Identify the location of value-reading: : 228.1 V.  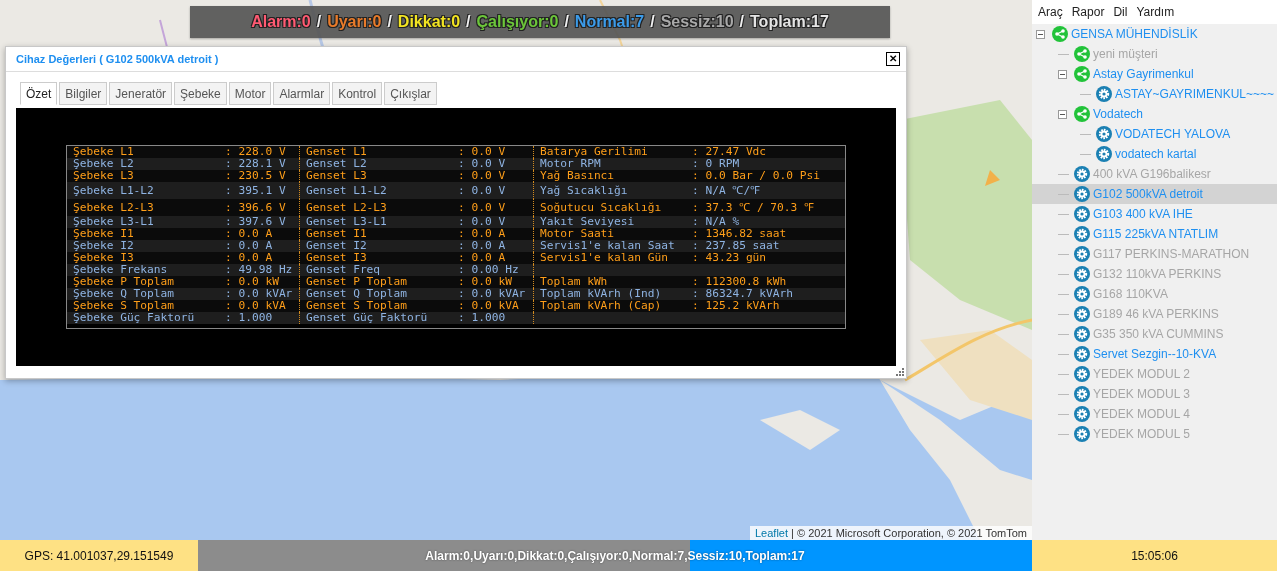
(256, 164).